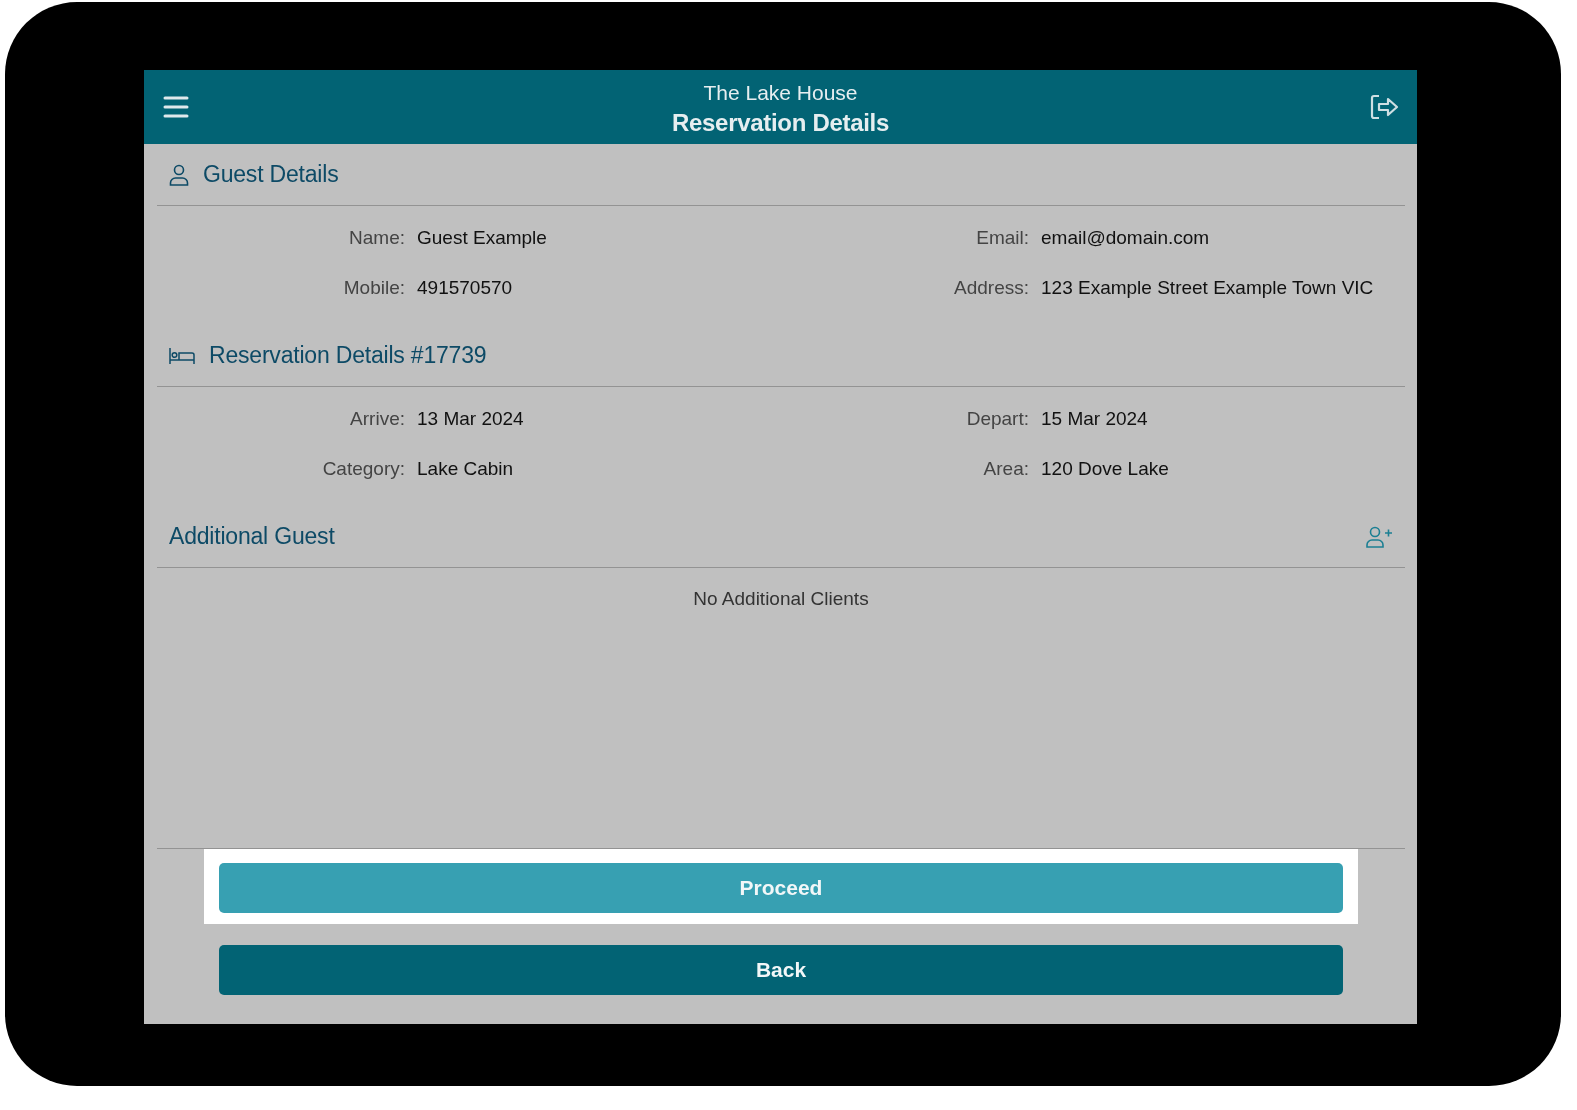 The image size is (1577, 1110). I want to click on page-title: Reservation Details, so click(780, 123).